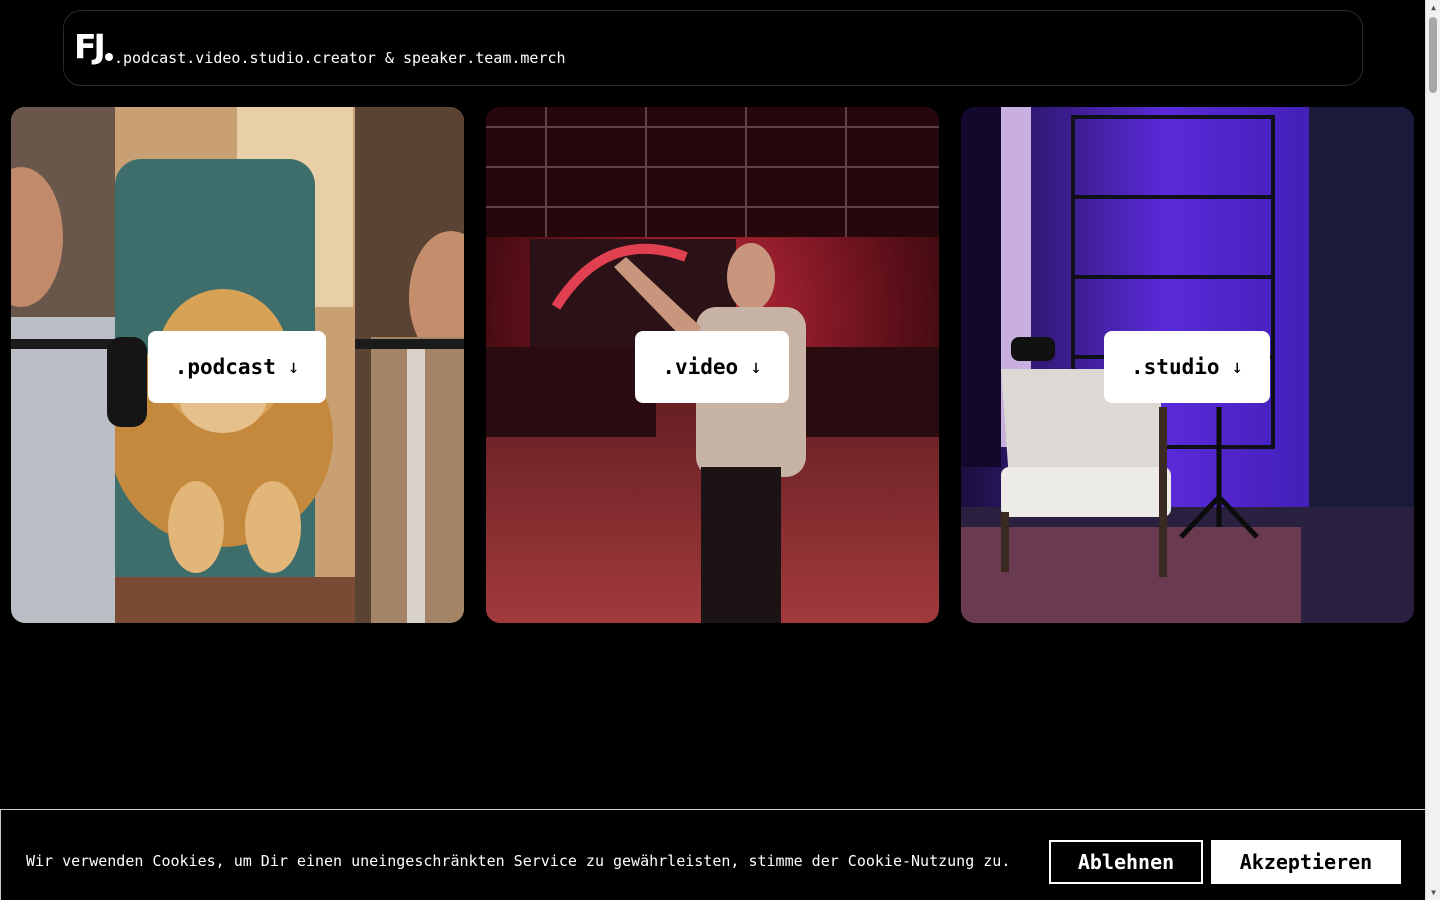 This screenshot has width=1440, height=900. Describe the element at coordinates (1433, 55) in the screenshot. I see `scrollbar-thumb` at that location.